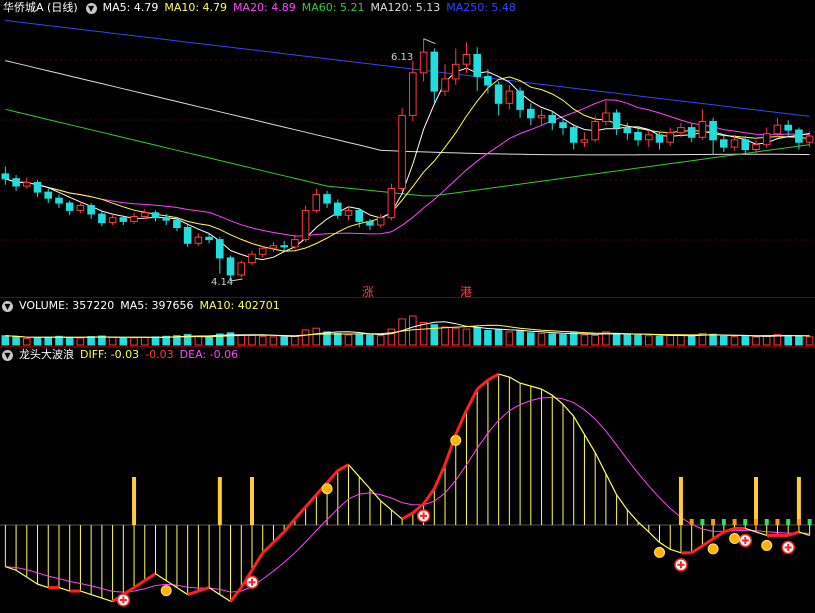 This screenshot has height=613, width=815. What do you see at coordinates (368, 292) in the screenshot?
I see `limit-up-tag: 涨` at bounding box center [368, 292].